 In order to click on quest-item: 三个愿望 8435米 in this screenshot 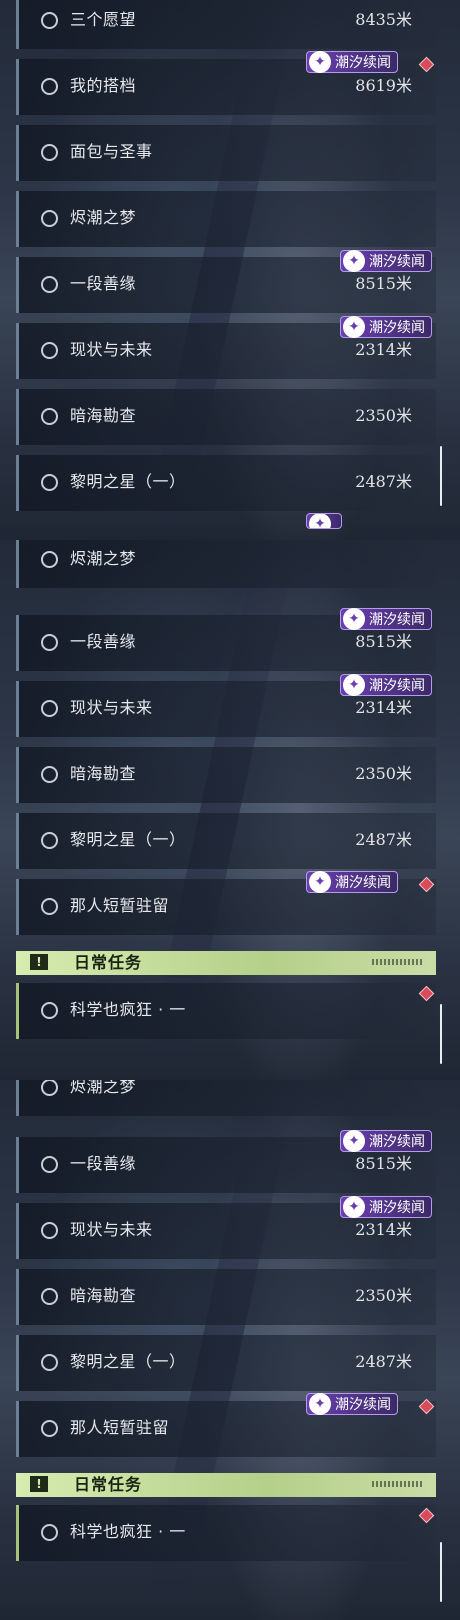, I will do `click(226, 24)`.